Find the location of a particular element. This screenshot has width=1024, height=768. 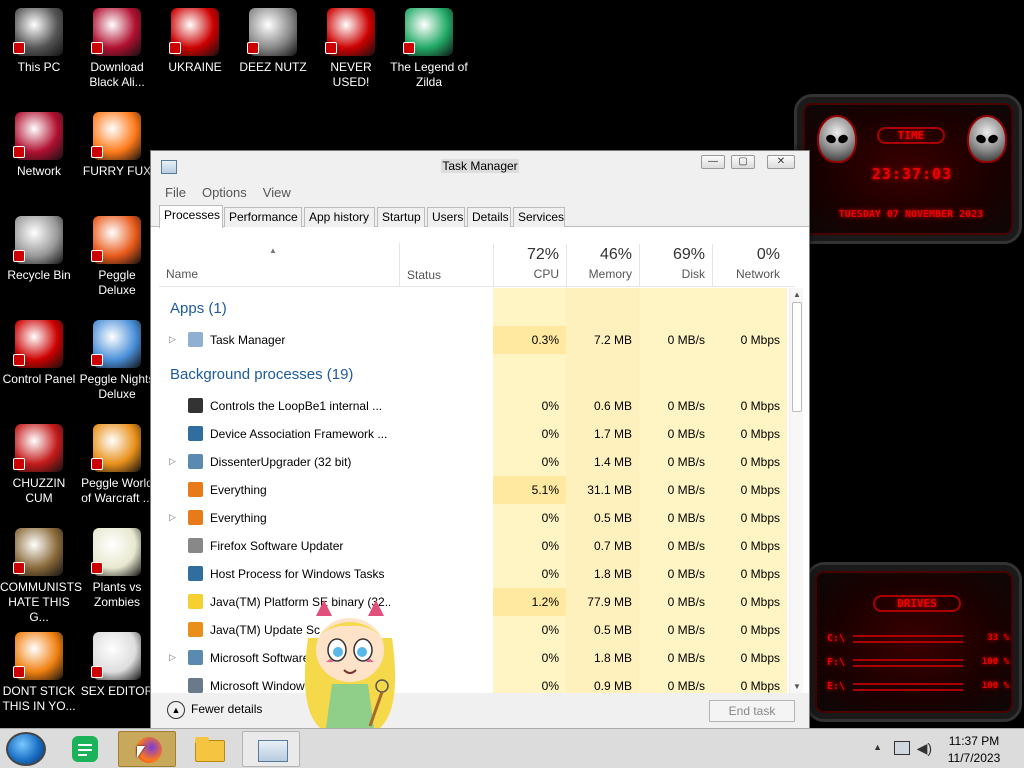

deez-nutz-icon is located at coordinates (272, 32).